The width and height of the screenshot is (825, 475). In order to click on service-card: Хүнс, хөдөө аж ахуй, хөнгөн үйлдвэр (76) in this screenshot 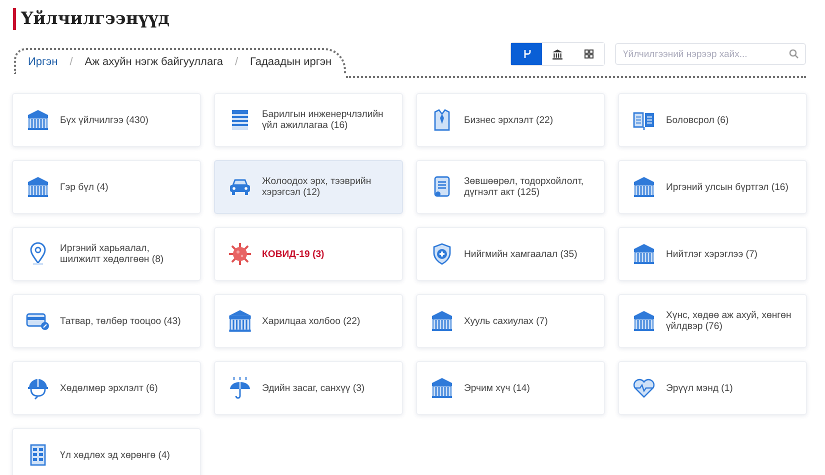, I will do `click(712, 321)`.